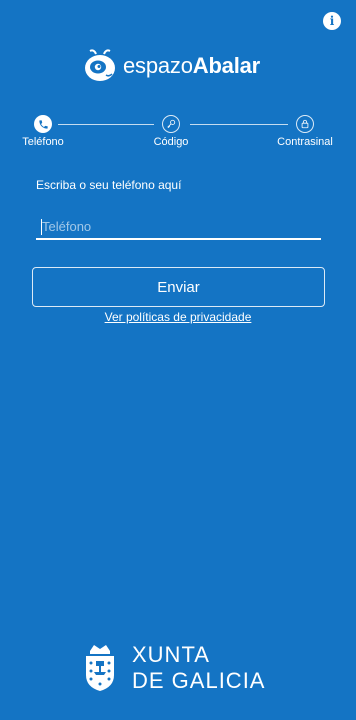  I want to click on step-label-code: Código, so click(171, 142).